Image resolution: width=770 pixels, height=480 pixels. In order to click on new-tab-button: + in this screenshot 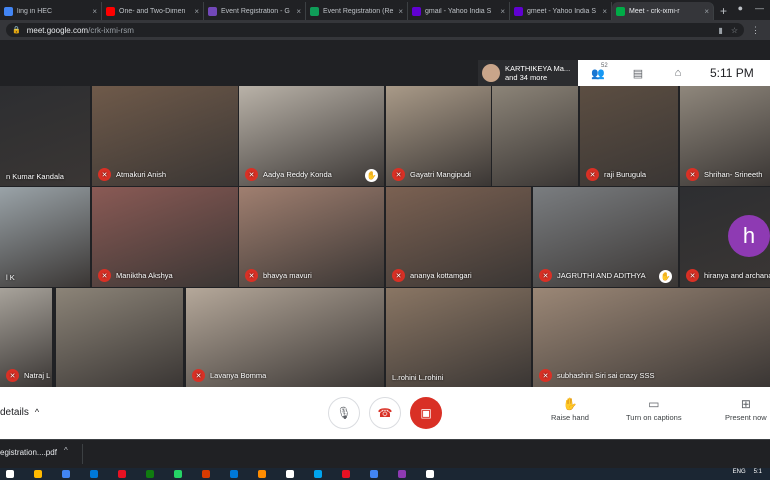, I will do `click(723, 11)`.